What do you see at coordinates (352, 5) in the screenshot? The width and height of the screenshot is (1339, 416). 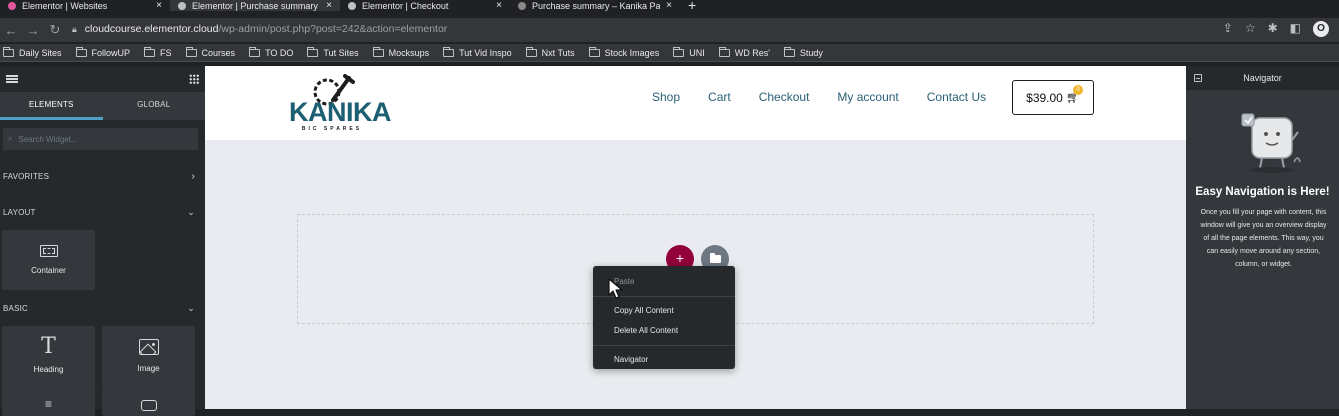 I see `globe-icon` at bounding box center [352, 5].